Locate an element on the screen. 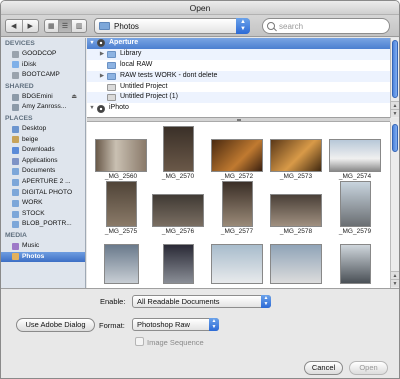 This screenshot has width=400, height=379. thumbnail-item: _MG_2579 is located at coordinates (358, 208).